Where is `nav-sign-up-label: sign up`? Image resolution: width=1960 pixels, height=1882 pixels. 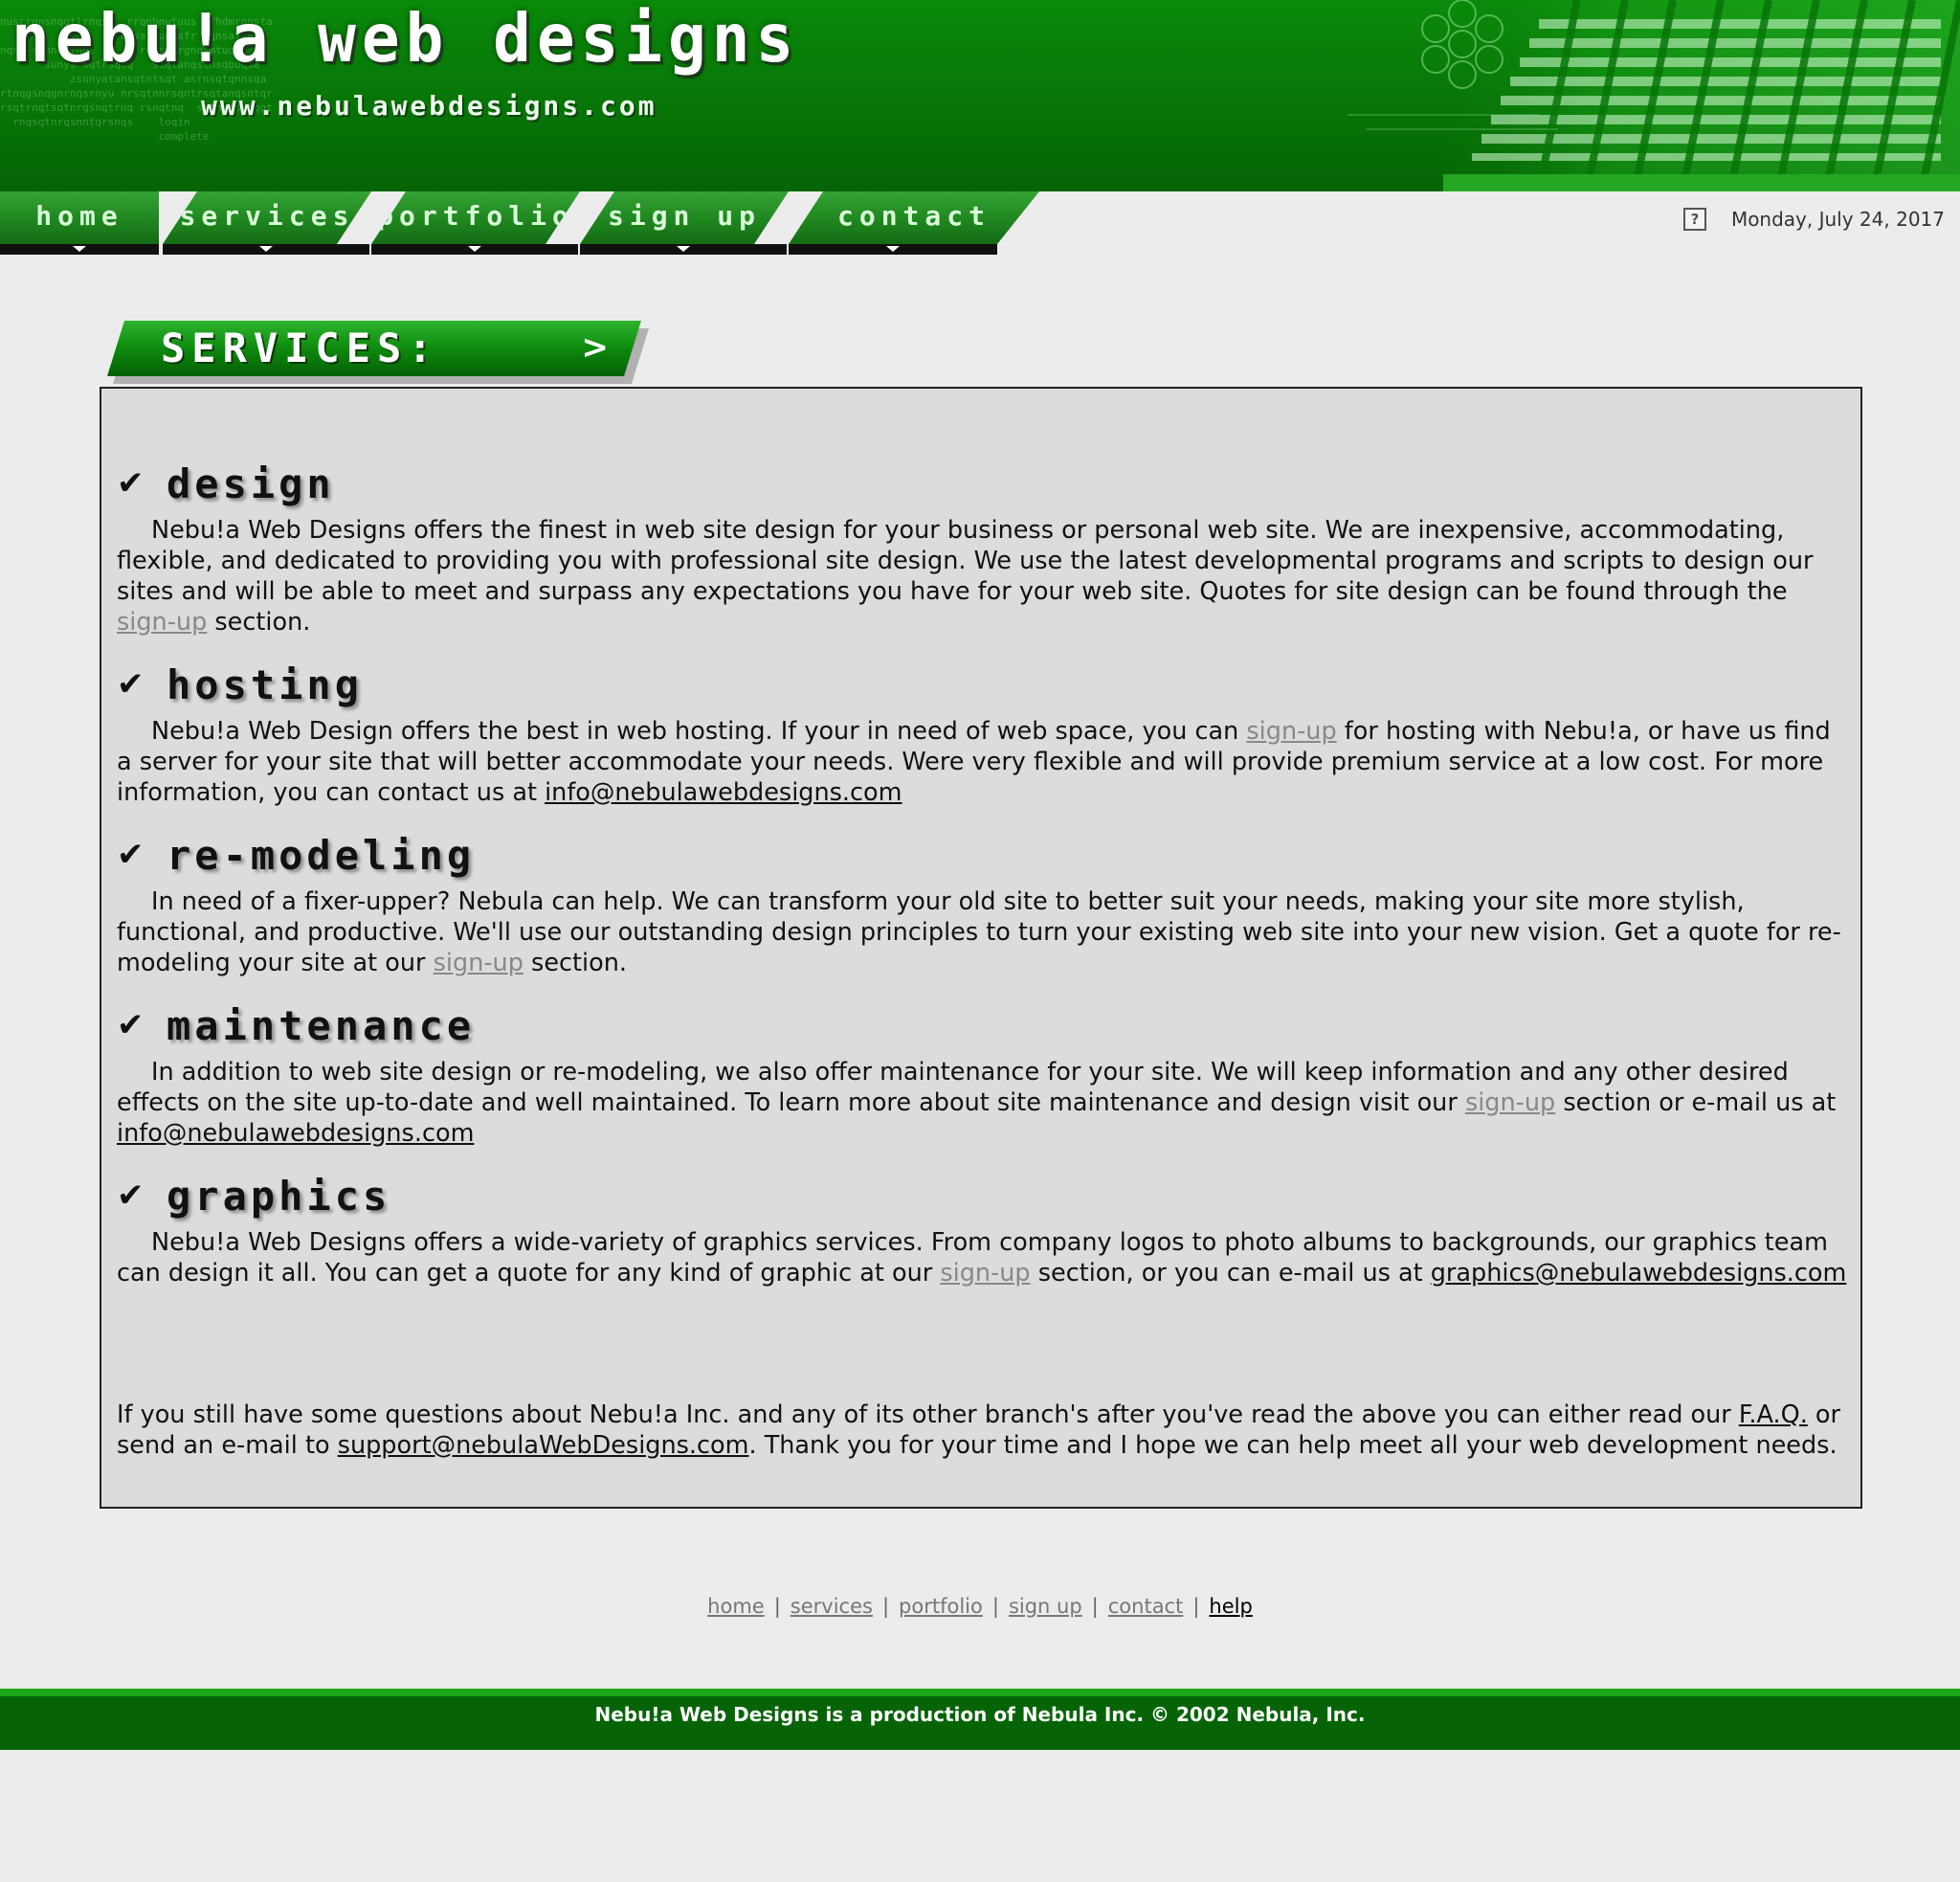
nav-sign-up-label: sign up is located at coordinates (684, 216).